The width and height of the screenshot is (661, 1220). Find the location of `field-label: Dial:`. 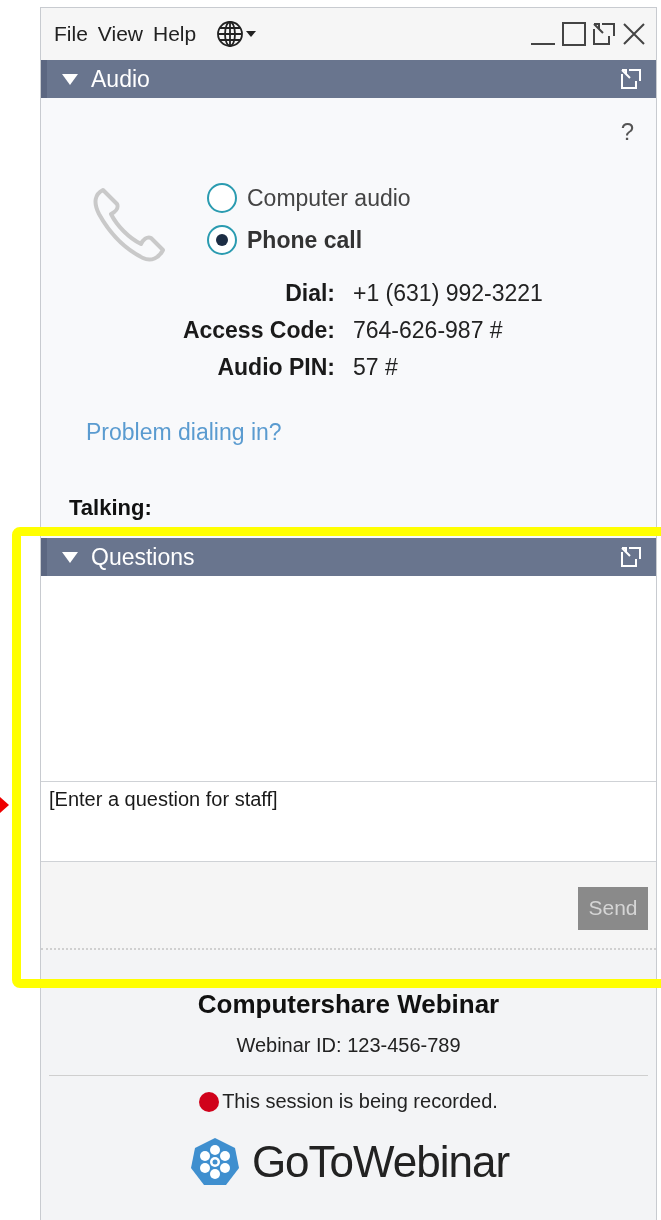

field-label: Dial: is located at coordinates (309, 293).